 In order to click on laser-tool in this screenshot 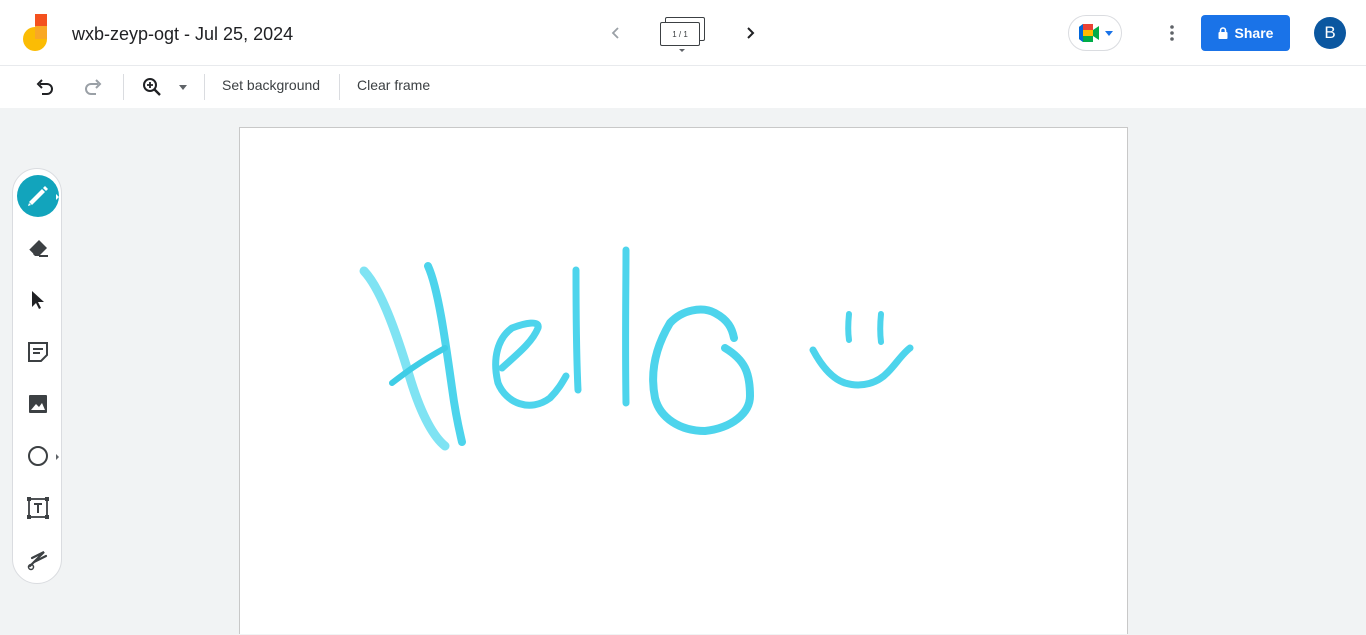, I will do `click(38, 560)`.